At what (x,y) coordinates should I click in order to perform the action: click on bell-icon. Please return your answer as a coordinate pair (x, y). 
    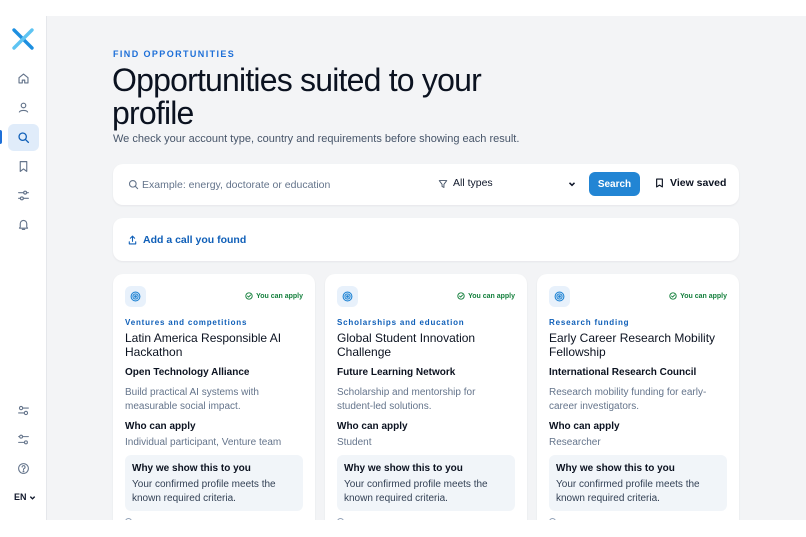
    Looking at the image, I should click on (23, 224).